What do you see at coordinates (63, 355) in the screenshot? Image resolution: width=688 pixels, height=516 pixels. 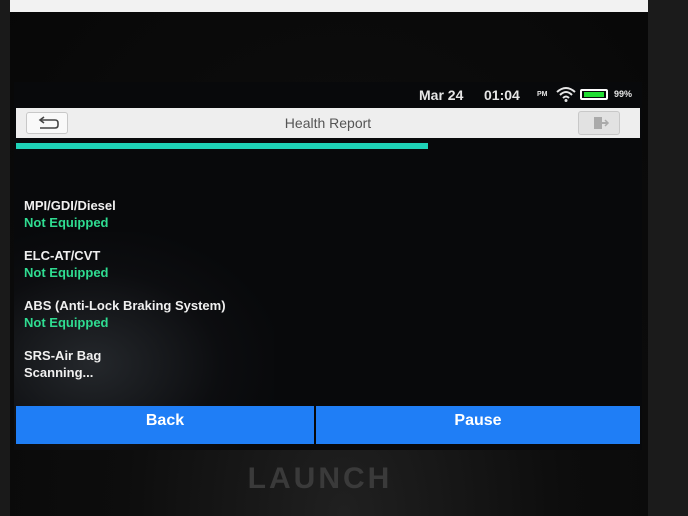 I see `system-name: SRS-Air Bag` at bounding box center [63, 355].